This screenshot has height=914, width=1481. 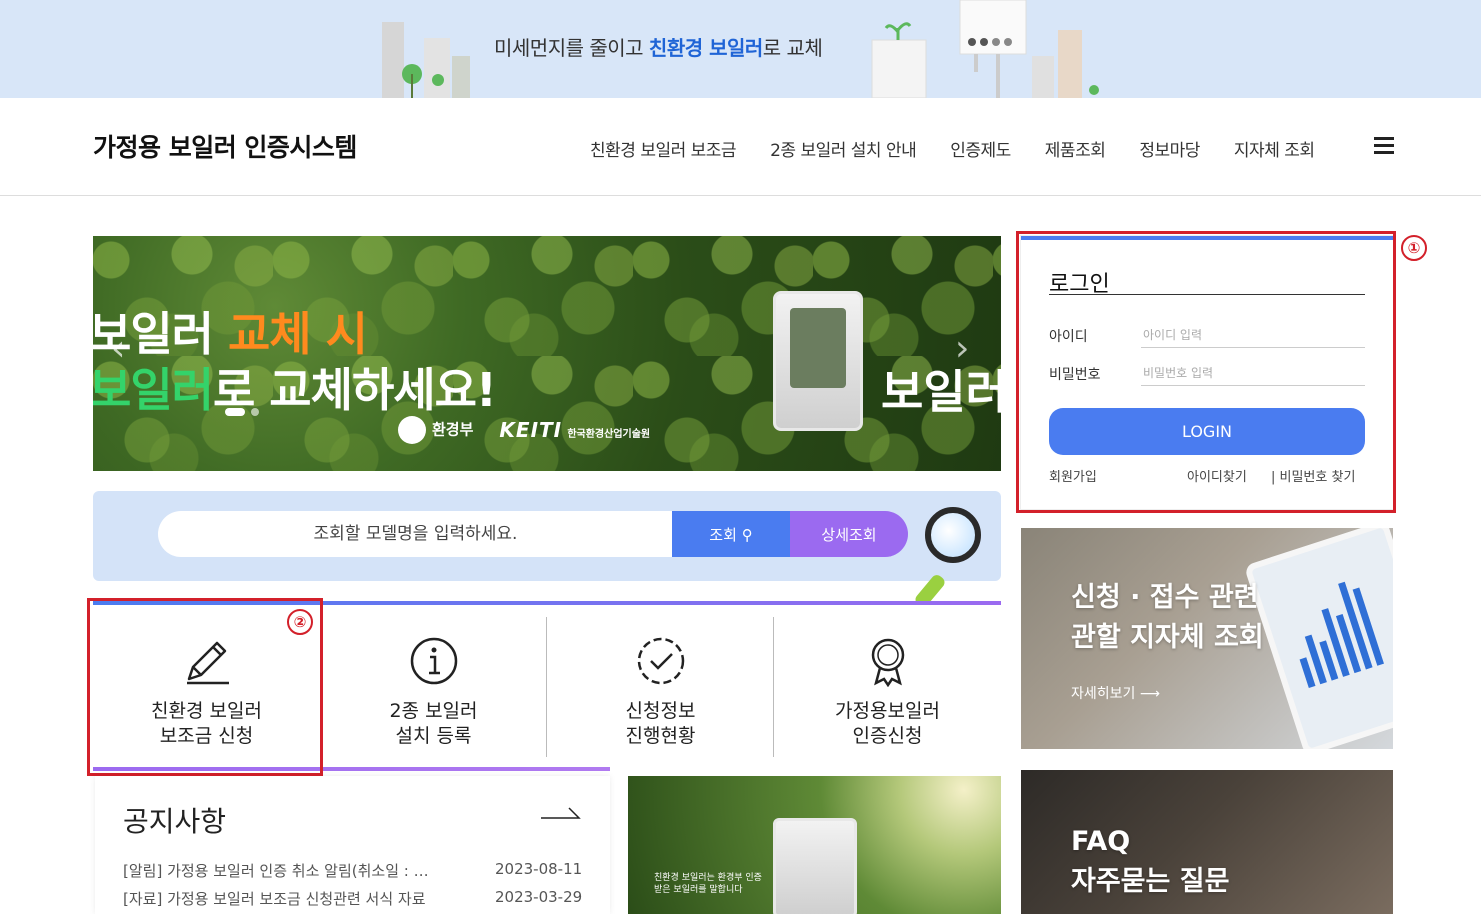 What do you see at coordinates (433, 723) in the screenshot?
I see `quick-label: 2종 보일러 설치 등록` at bounding box center [433, 723].